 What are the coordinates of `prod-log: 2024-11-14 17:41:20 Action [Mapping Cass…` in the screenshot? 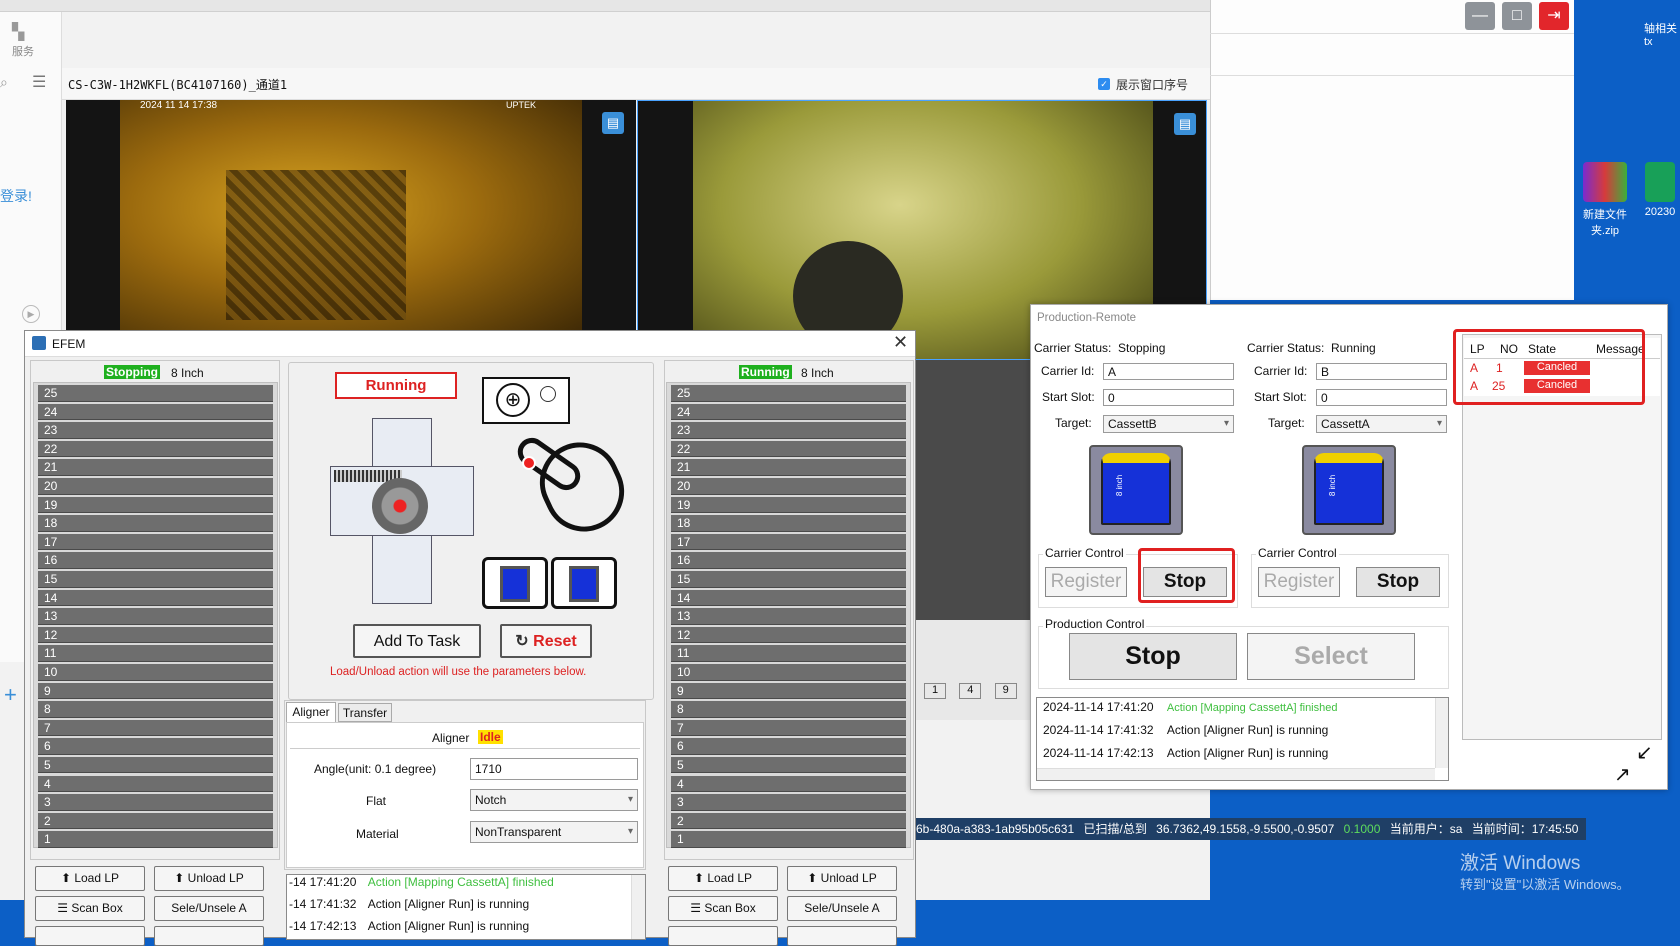 It's located at (1242, 739).